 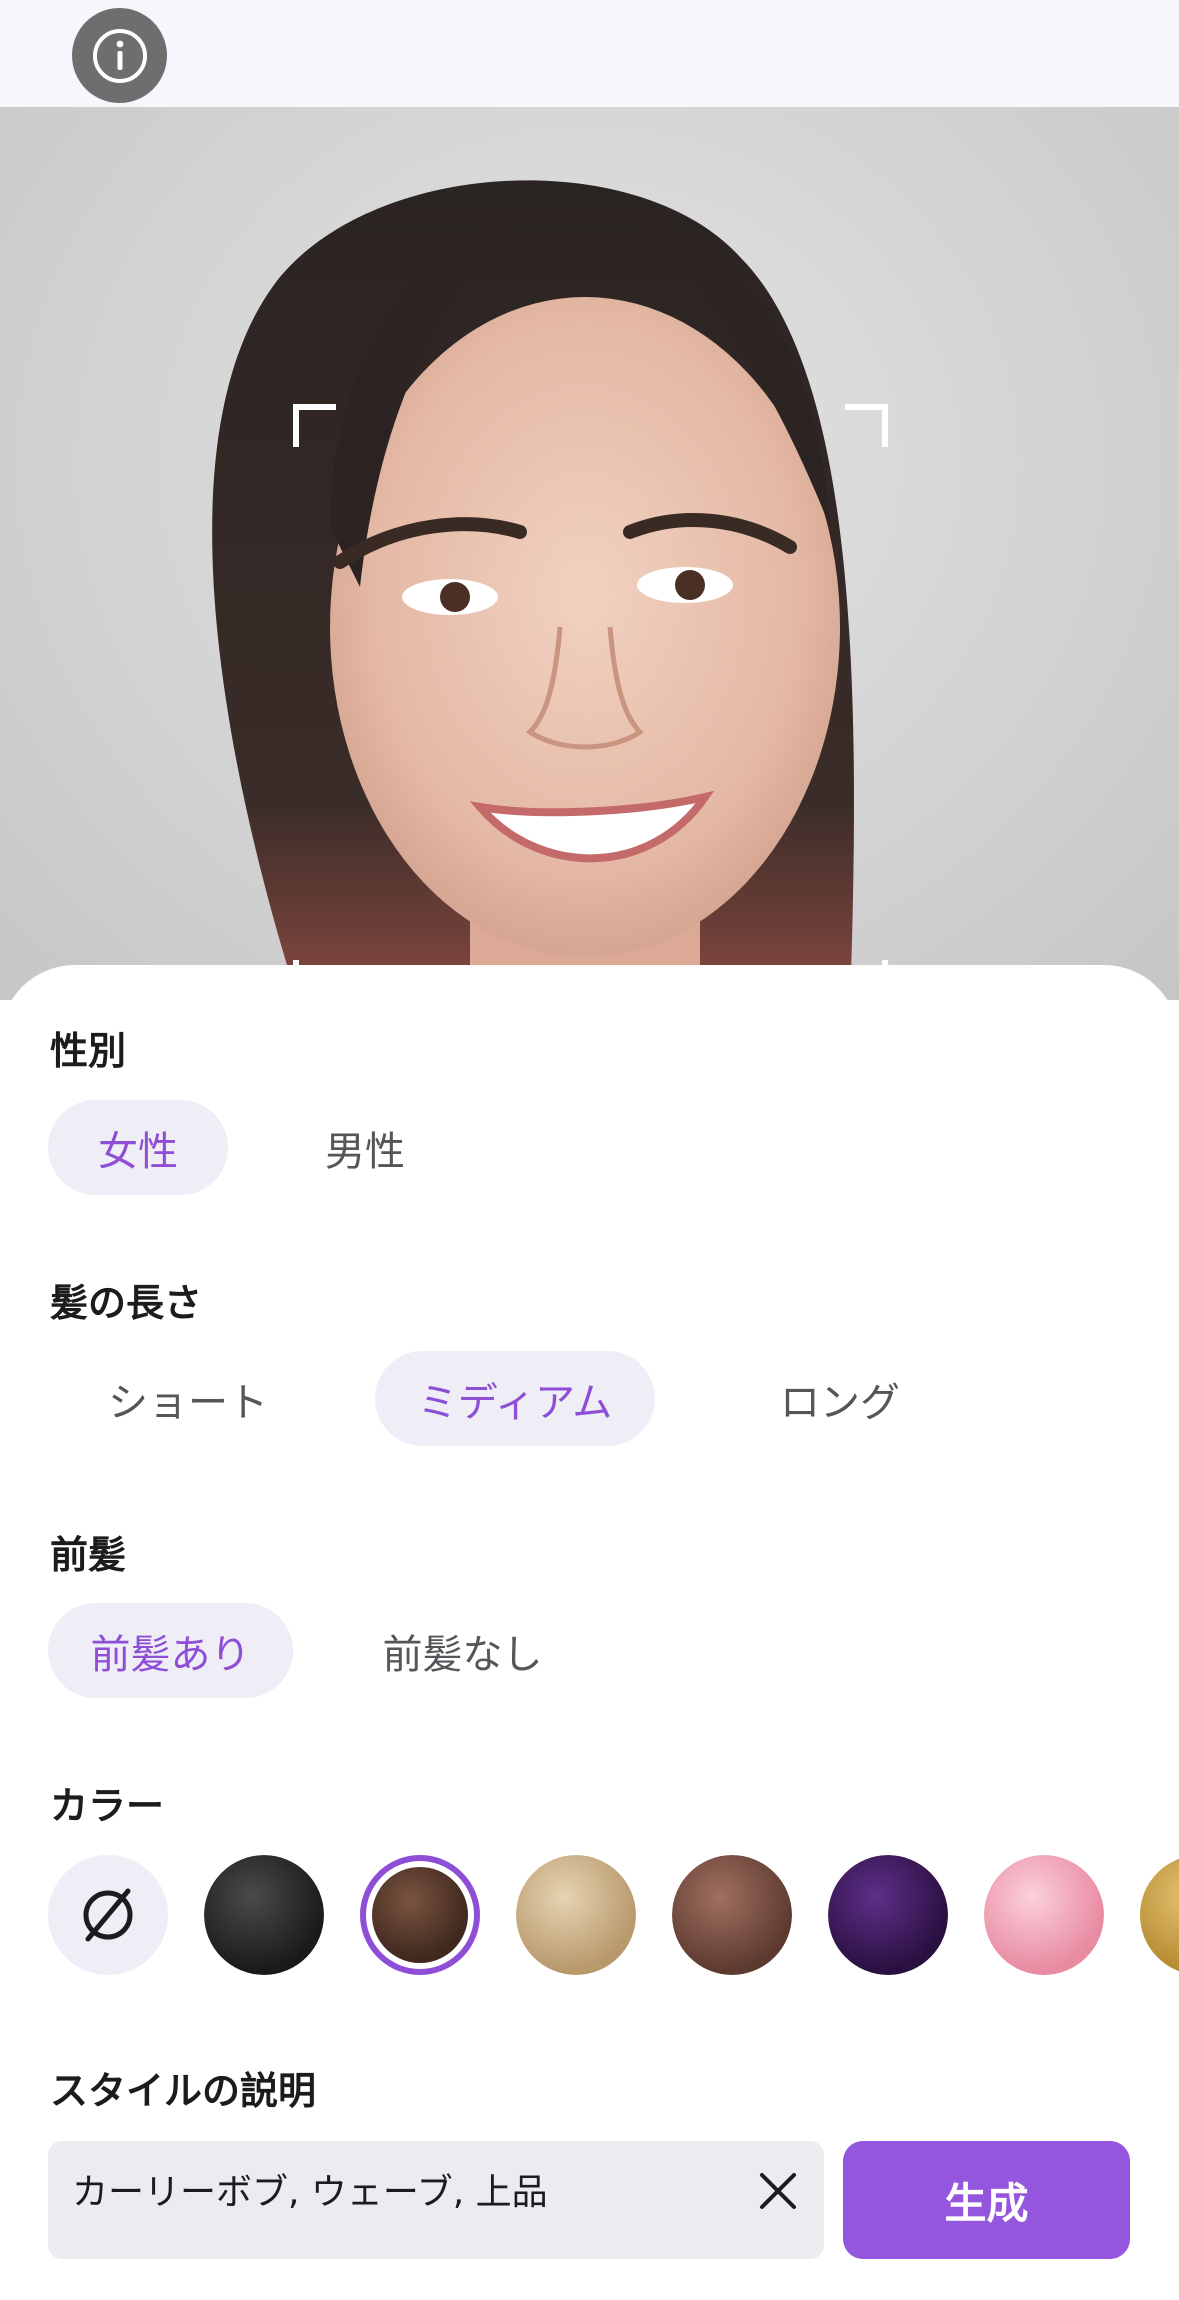 I want to click on bangs-option-with: 前髪あり, so click(x=170, y=1650).